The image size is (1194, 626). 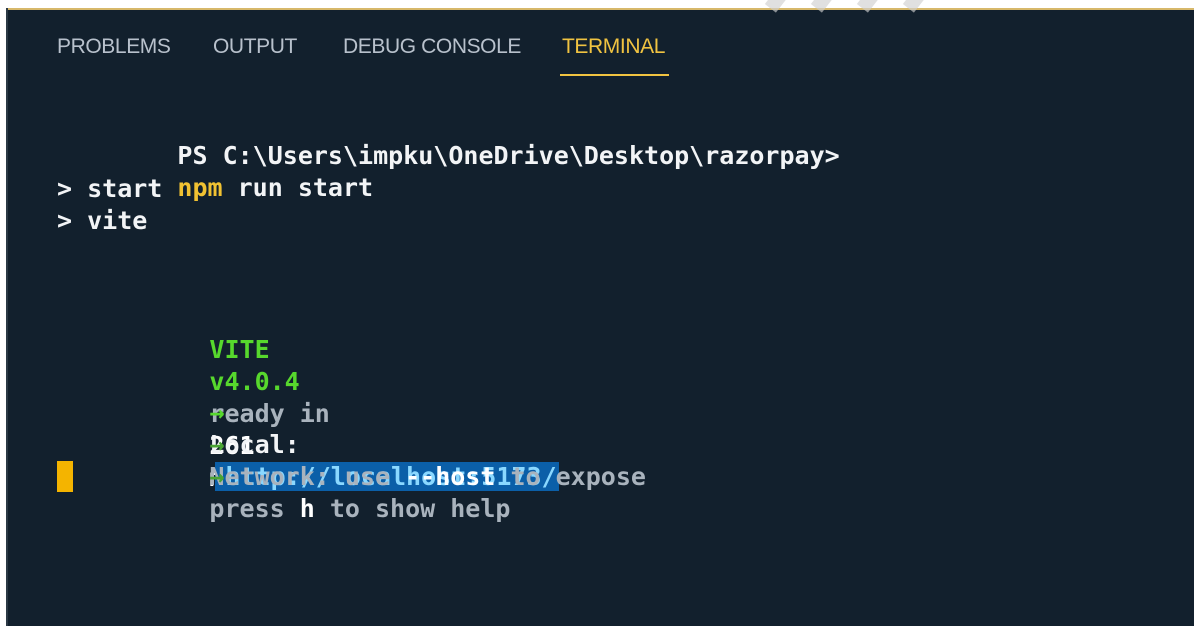 I want to click on script-line-start: > start, so click(x=110, y=188).